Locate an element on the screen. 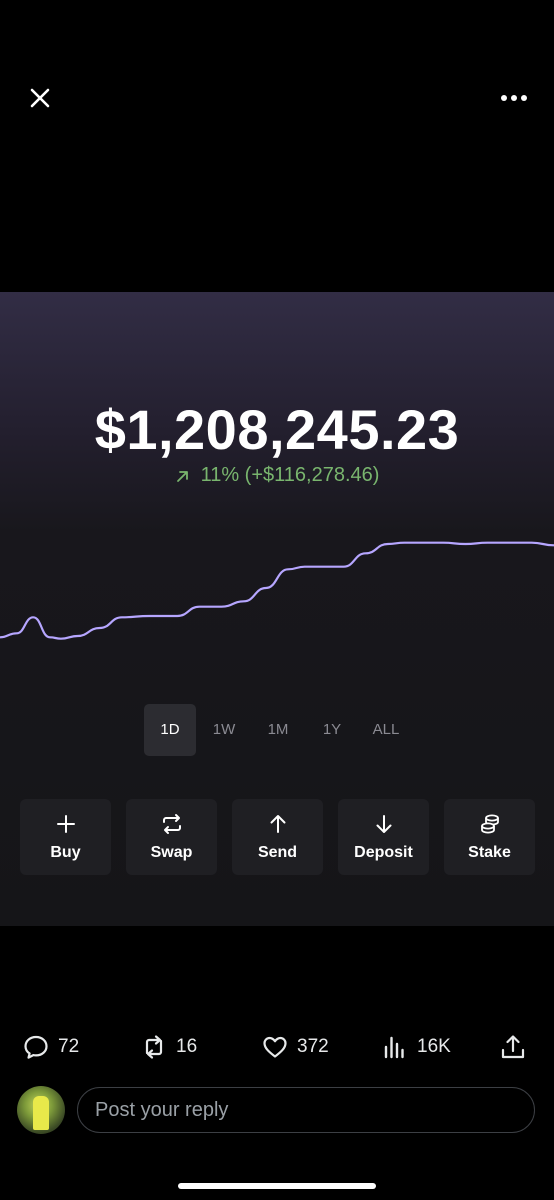 The image size is (554, 1200). avatar is located at coordinates (41, 1110).